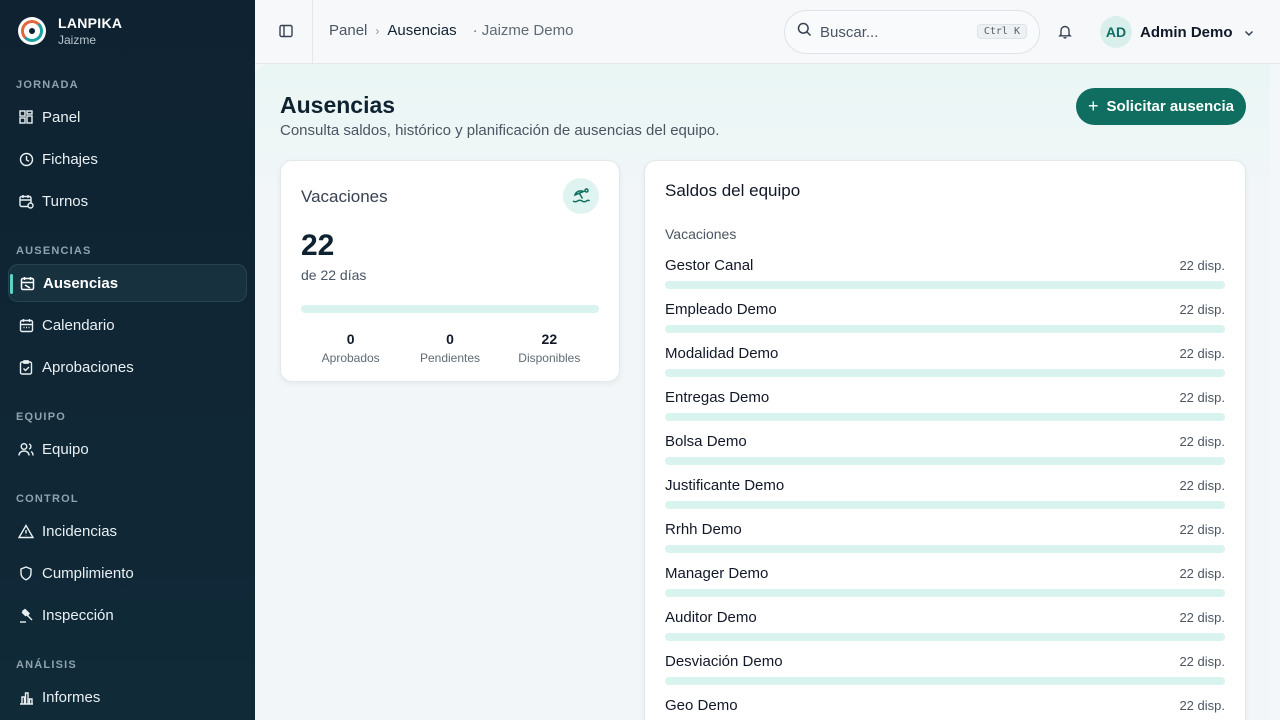 The image size is (1280, 720). I want to click on sidebar-item-informes: Informes, so click(127, 697).